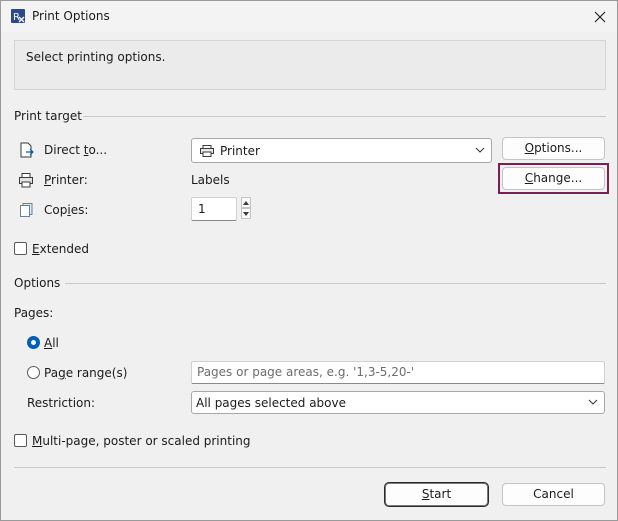 The height and width of the screenshot is (521, 618). Describe the element at coordinates (553, 494) in the screenshot. I see `cancel-button: Cancel` at that location.